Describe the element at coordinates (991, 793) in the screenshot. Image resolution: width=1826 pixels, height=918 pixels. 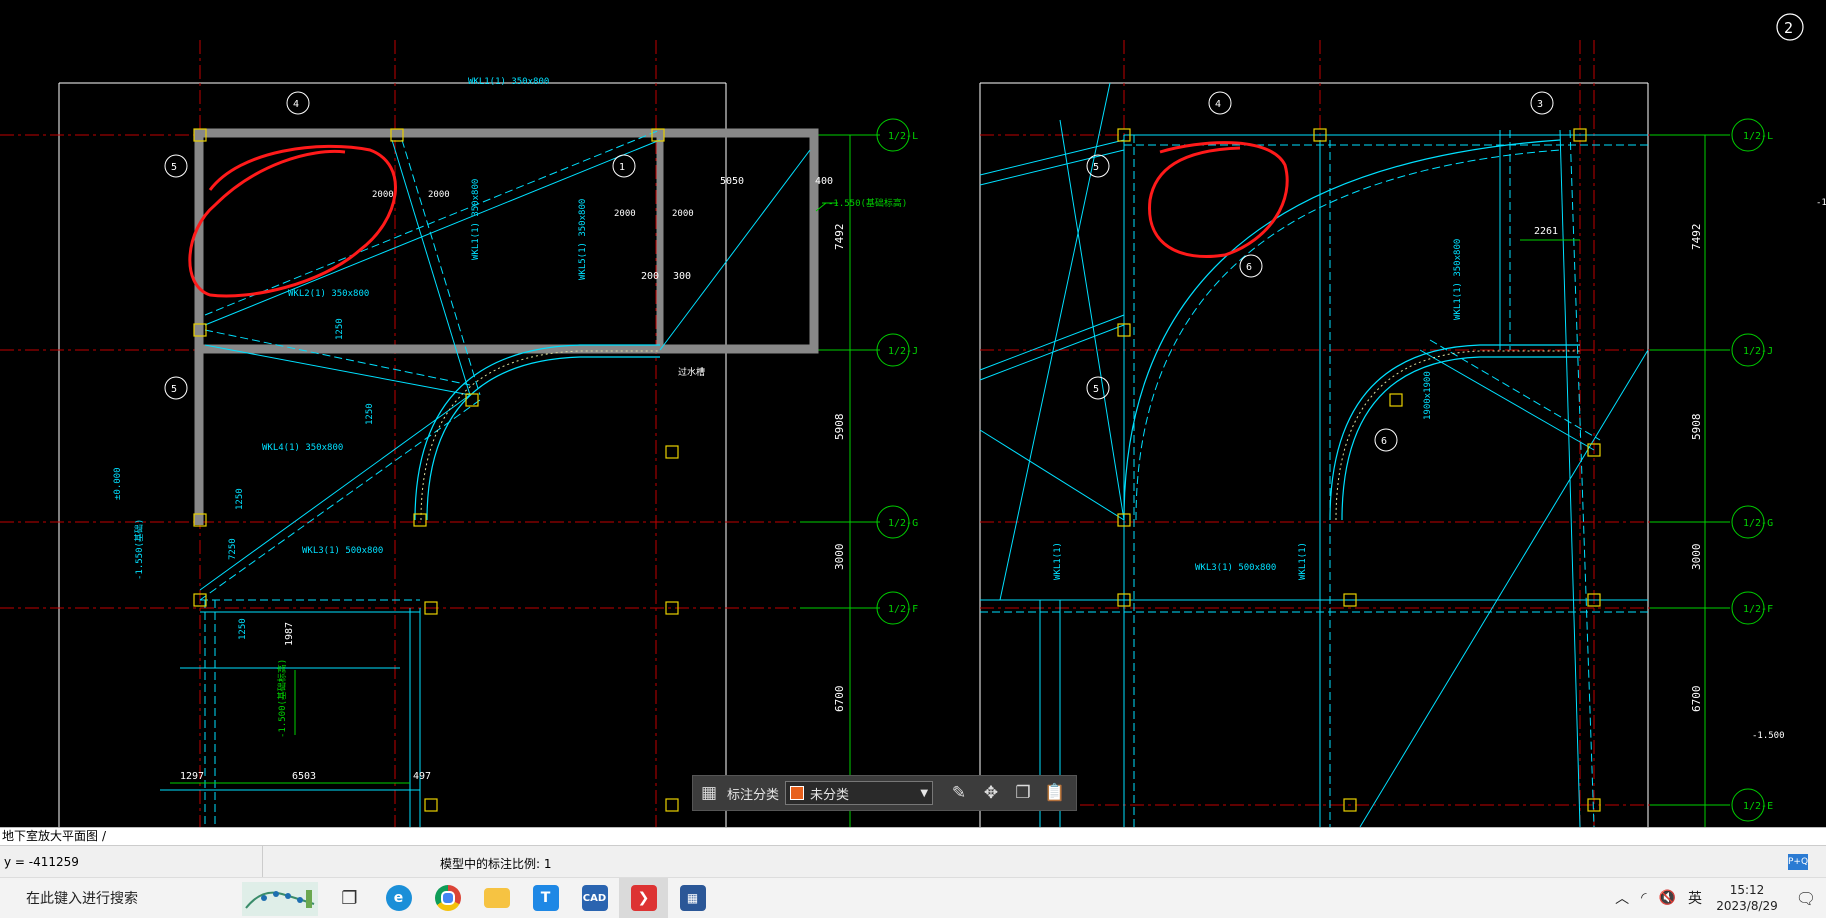
I see `move-icon: ✥` at that location.